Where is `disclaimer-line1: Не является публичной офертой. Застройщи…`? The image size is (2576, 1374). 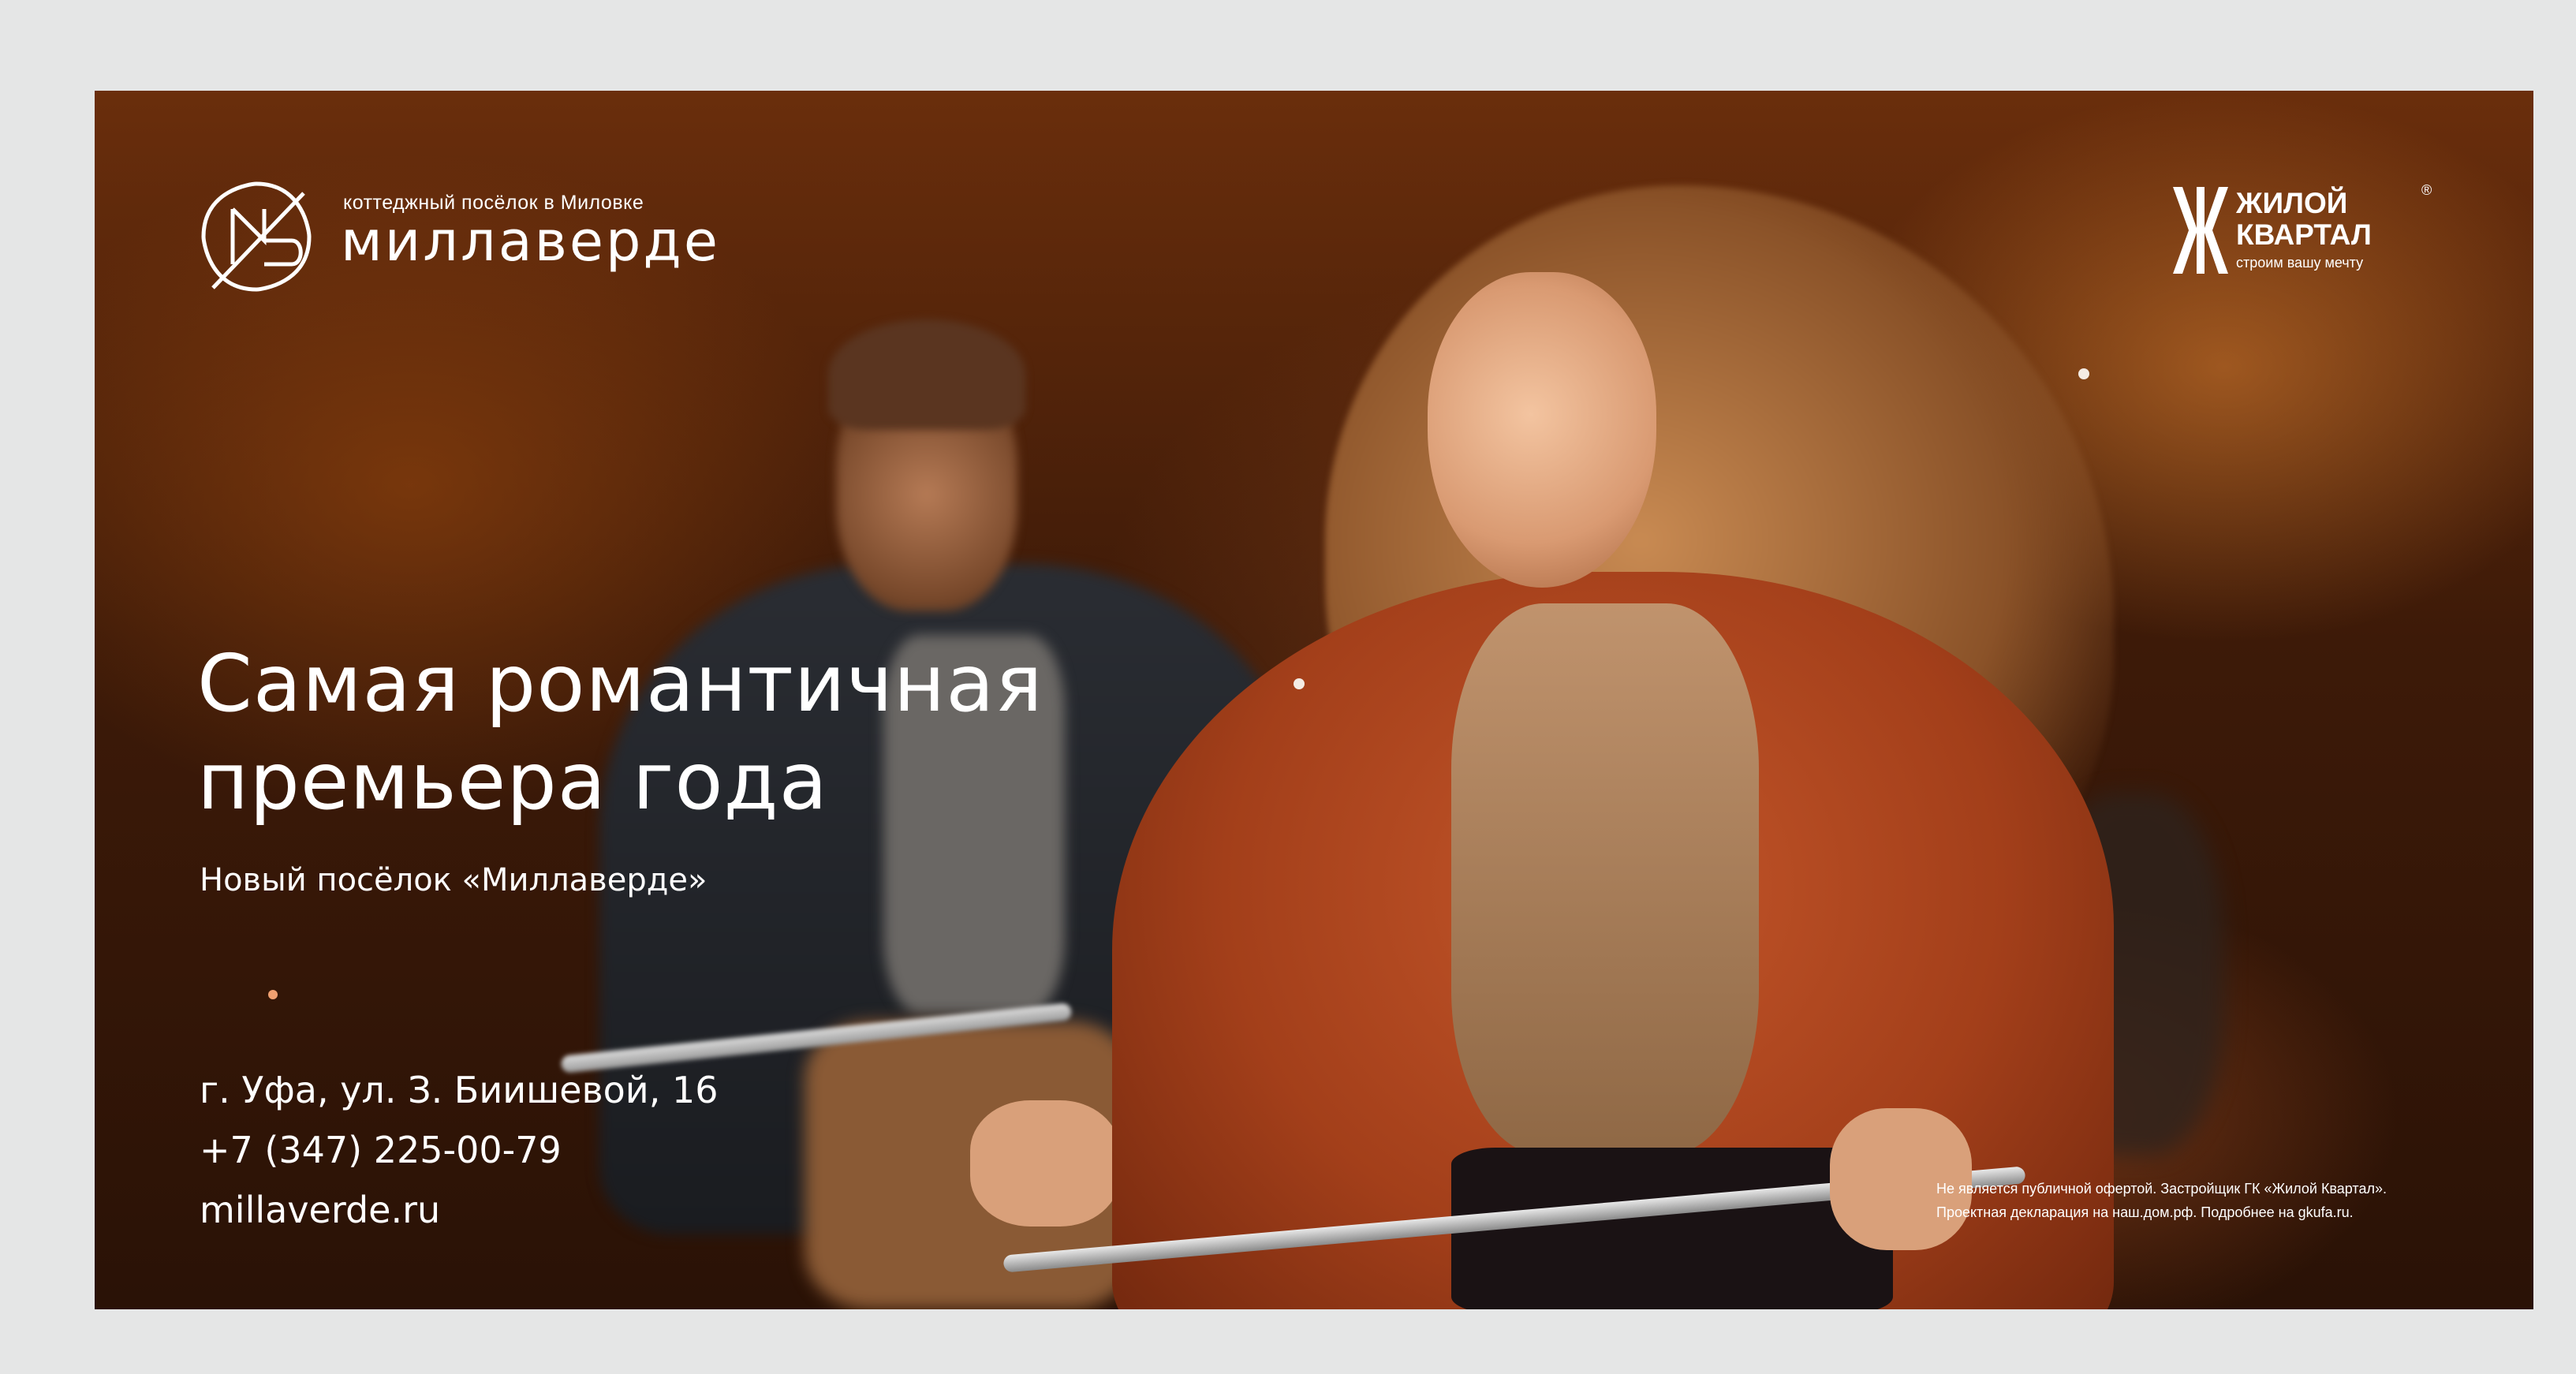 disclaimer-line1: Не является публичной офертой. Застройщи… is located at coordinates (2161, 1189).